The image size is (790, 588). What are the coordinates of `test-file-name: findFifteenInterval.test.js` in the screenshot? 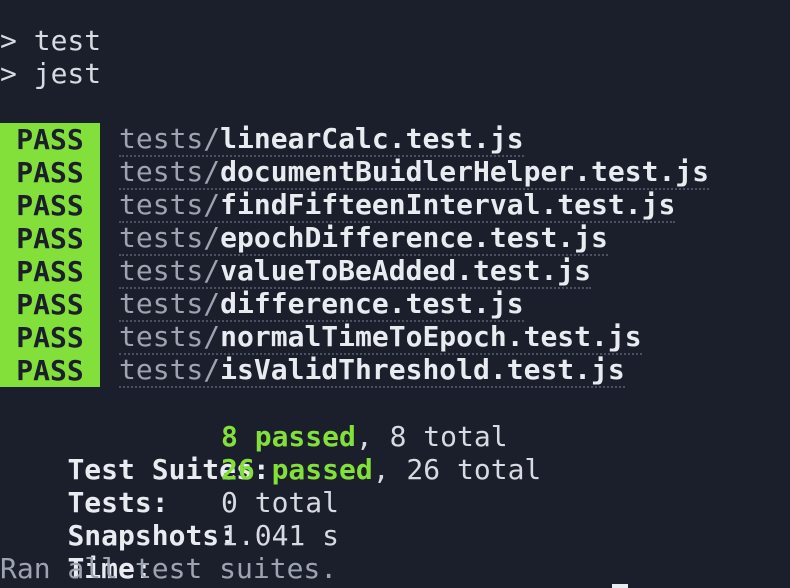 It's located at (448, 204).